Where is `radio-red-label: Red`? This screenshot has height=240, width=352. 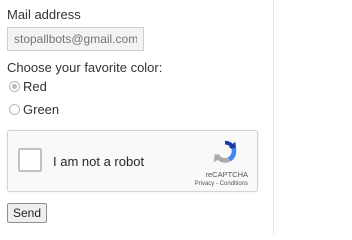 radio-red-label: Red is located at coordinates (35, 86).